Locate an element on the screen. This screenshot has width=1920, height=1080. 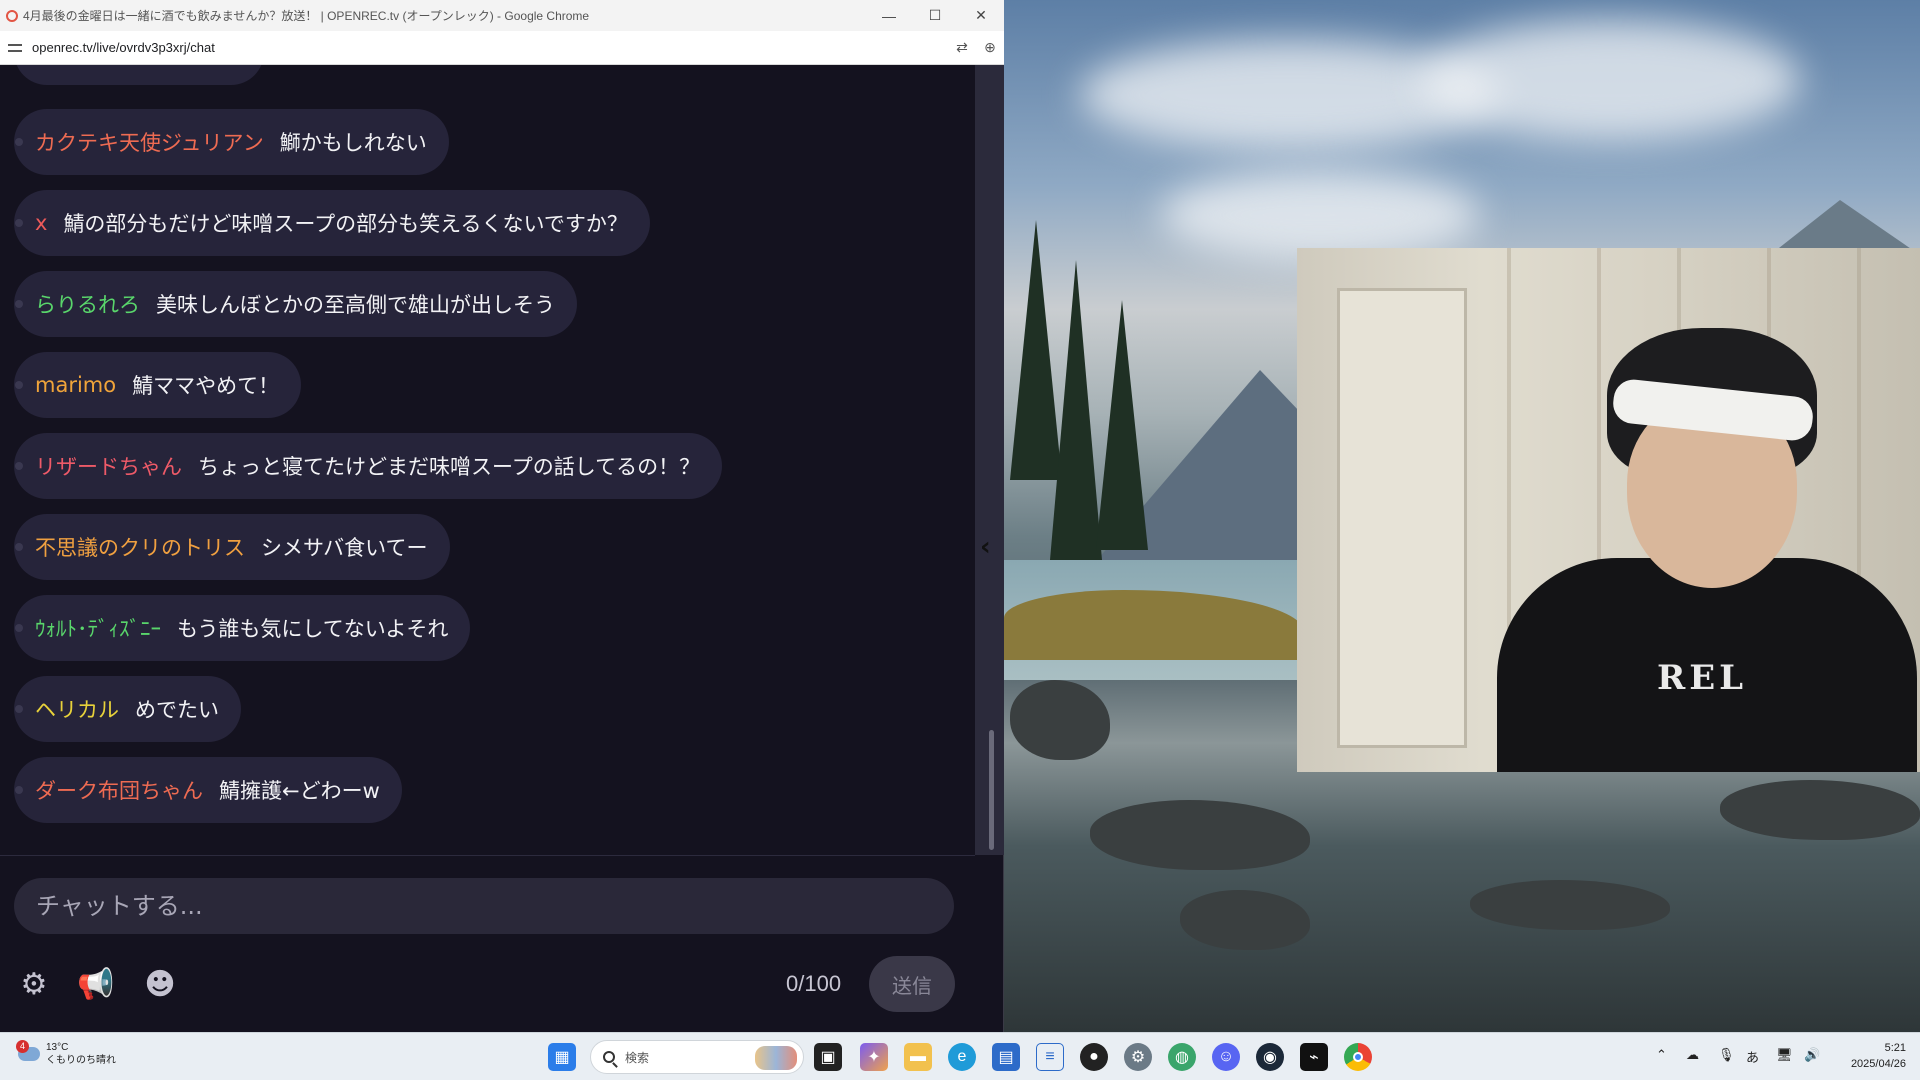
windows-start-icon: ▦ is located at coordinates (562, 1057).